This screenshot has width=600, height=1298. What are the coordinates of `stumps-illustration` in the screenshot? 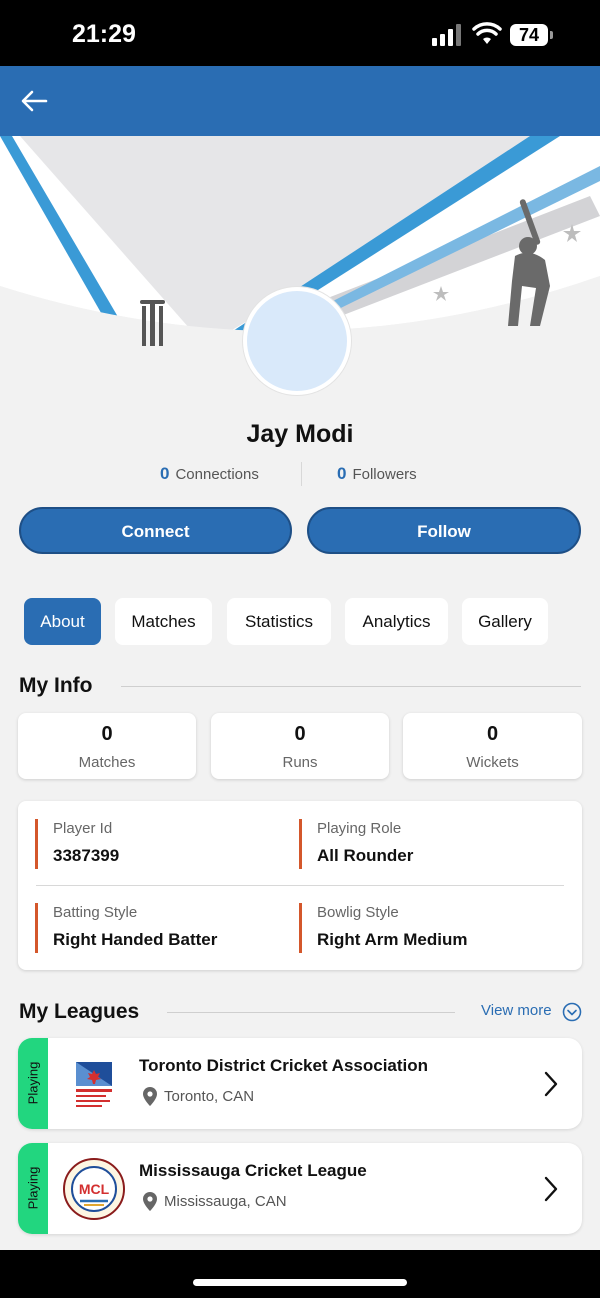 It's located at (152, 323).